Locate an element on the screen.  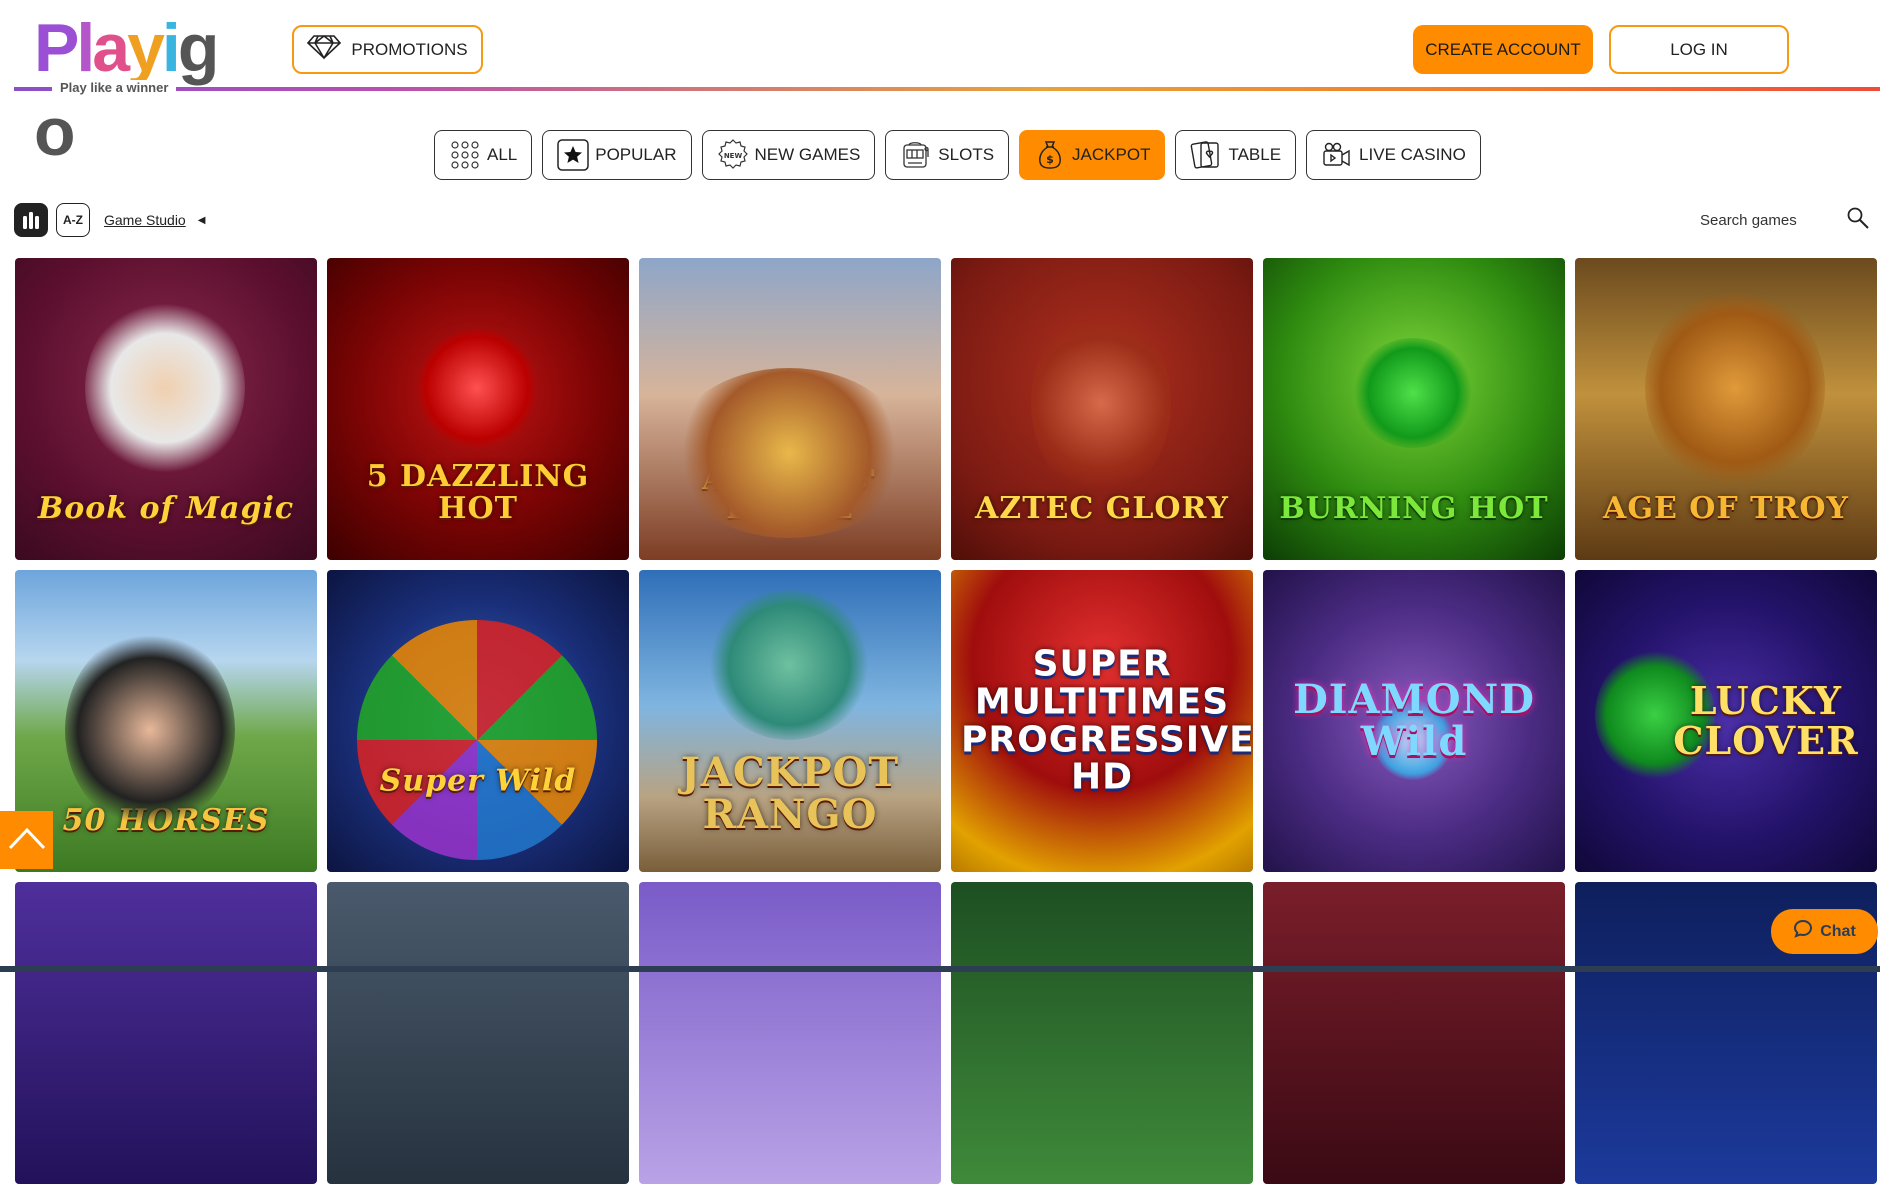
game-title: LUCKY CLOVER is located at coordinates (1766, 720).